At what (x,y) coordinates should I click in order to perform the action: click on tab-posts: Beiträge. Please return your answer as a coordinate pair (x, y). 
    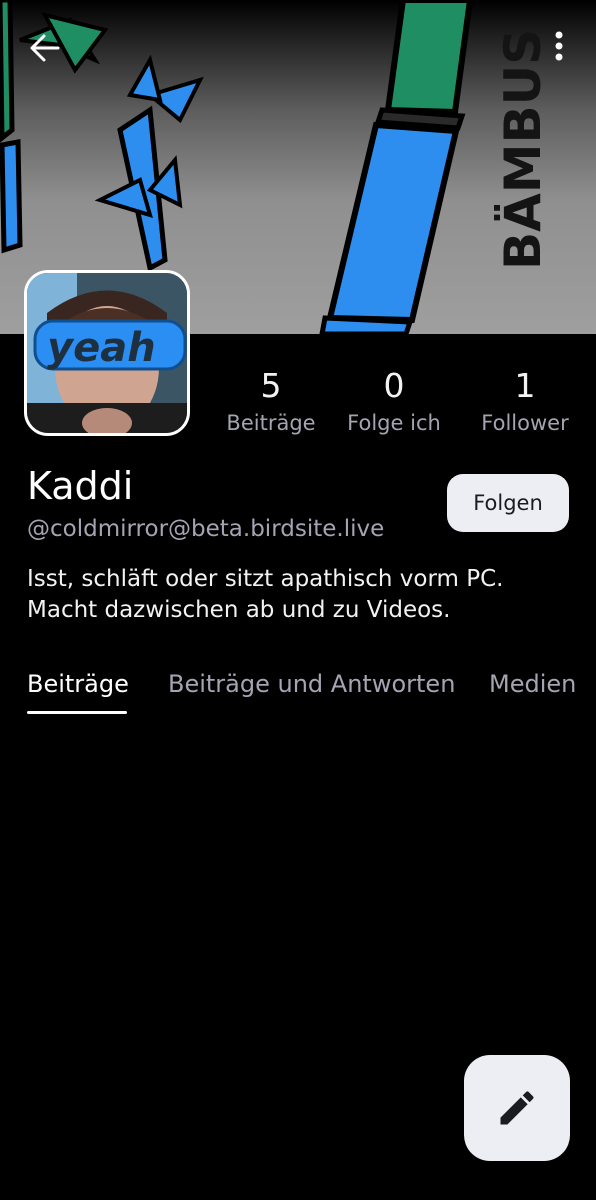
    Looking at the image, I should click on (78, 684).